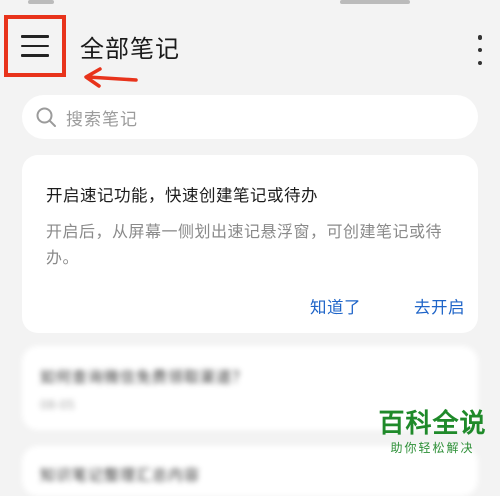 This screenshot has width=500, height=496. I want to click on note-title: 知识笔记整理汇总内容, so click(120, 475).